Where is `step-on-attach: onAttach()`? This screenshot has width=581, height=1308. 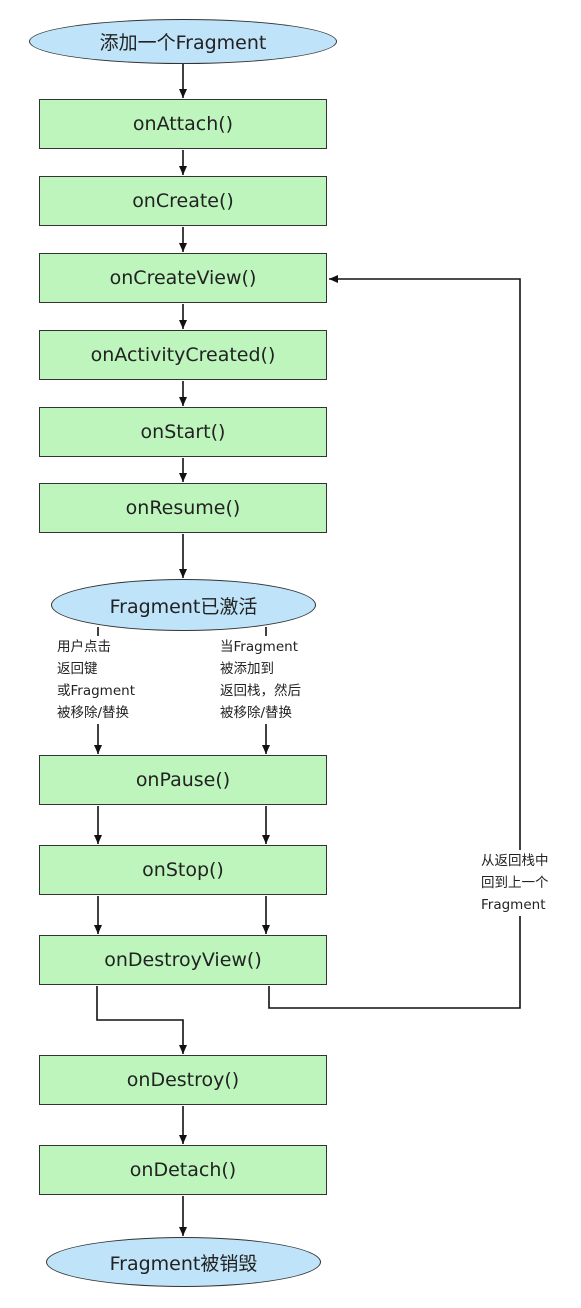
step-on-attach: onAttach() is located at coordinates (183, 124).